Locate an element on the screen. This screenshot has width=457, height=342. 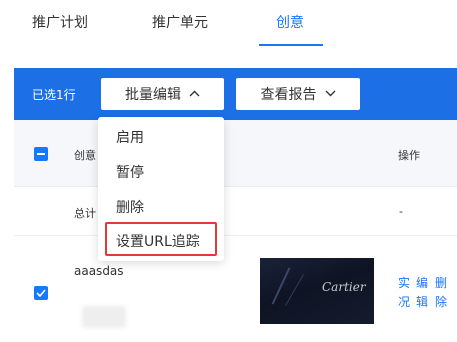
bulk-toolbar: 已选1行 批量编辑 查看报告 is located at coordinates (235, 94).